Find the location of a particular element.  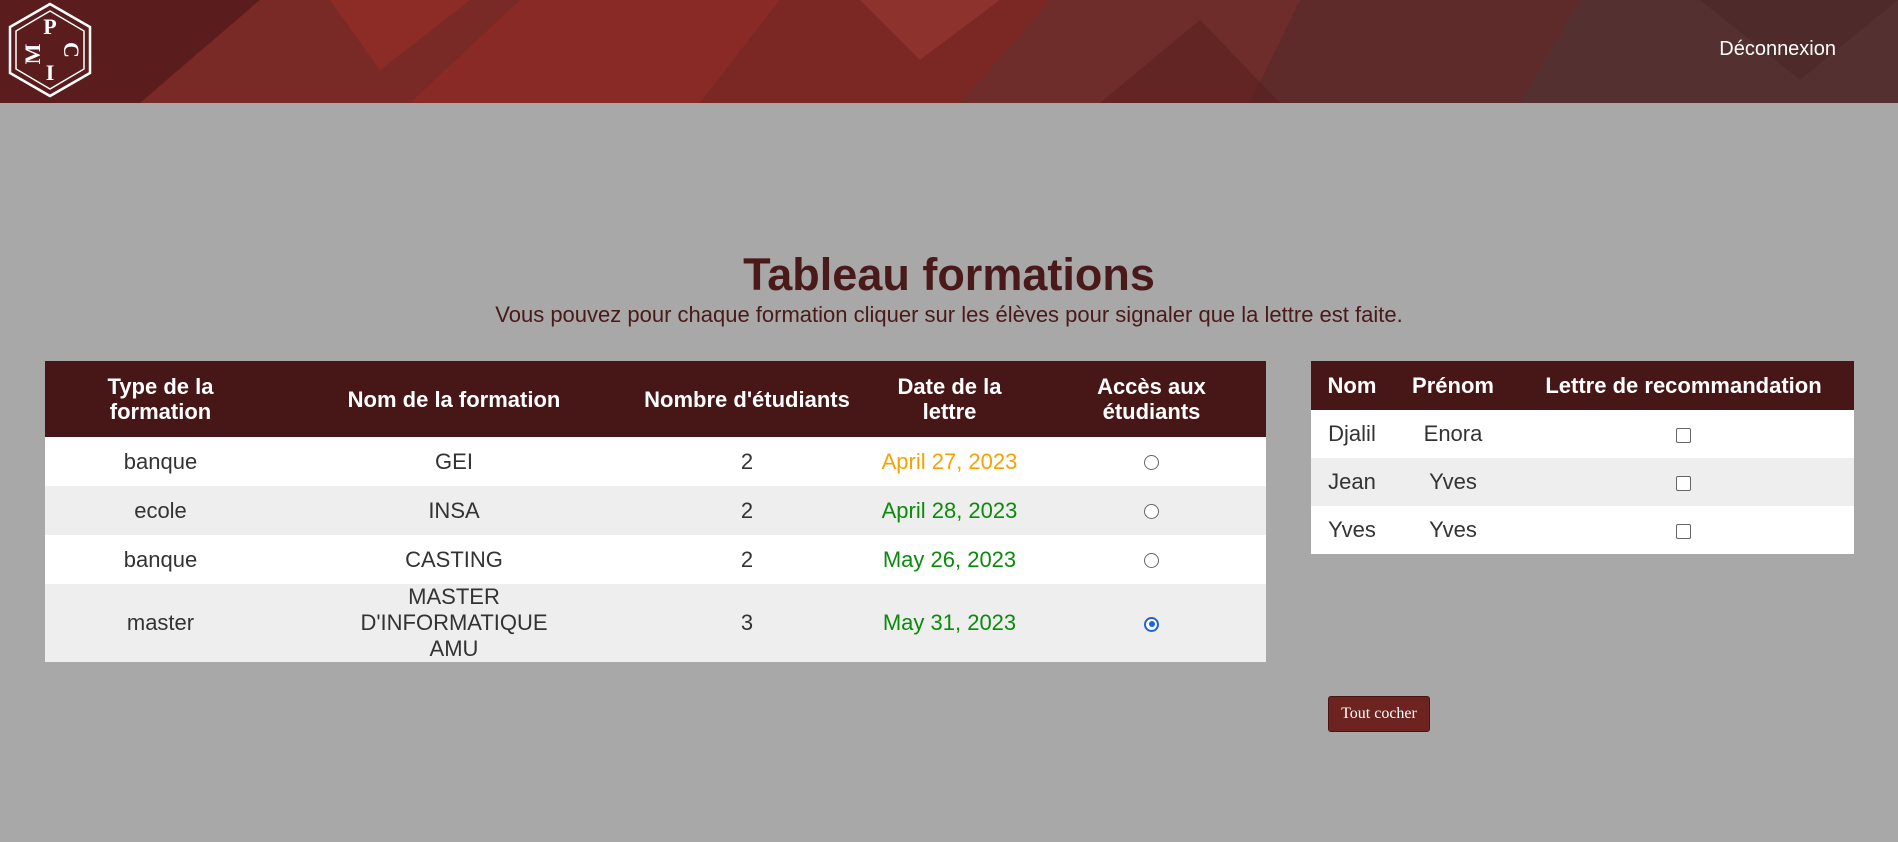

student-row: Djalil Enora is located at coordinates (1582, 434).